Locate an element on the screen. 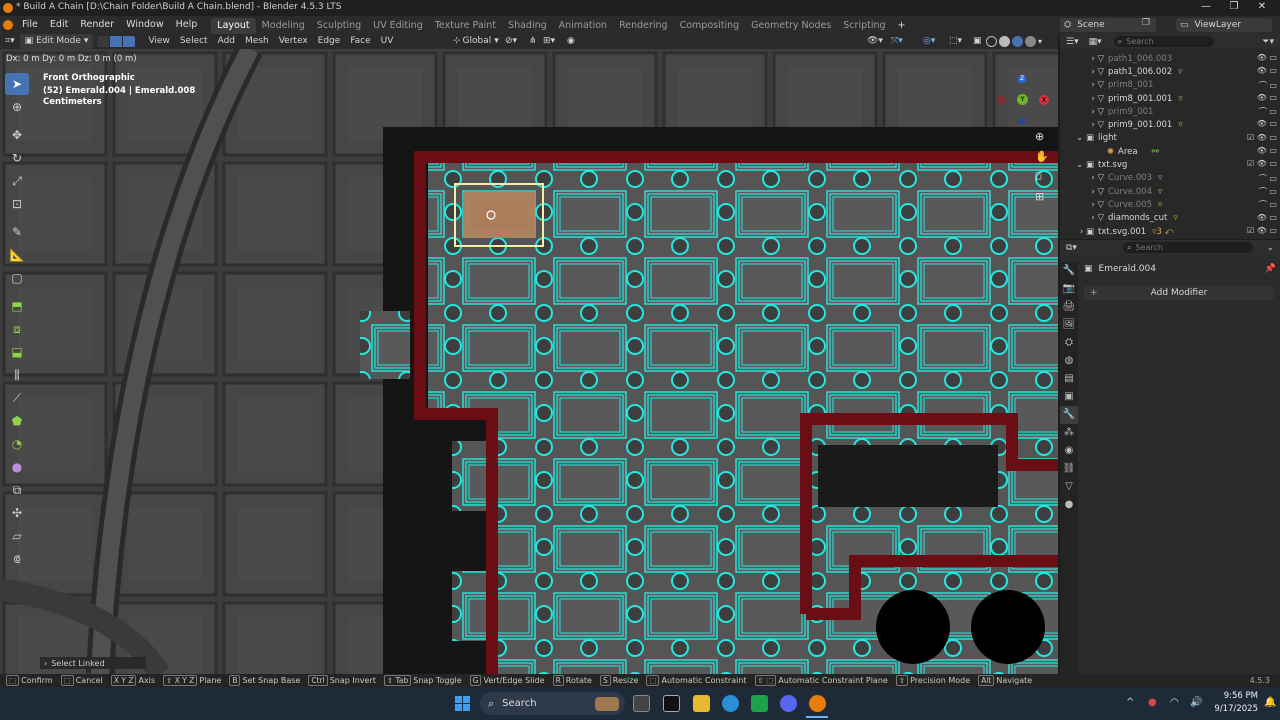  add-workspace-button: + is located at coordinates (902, 26).